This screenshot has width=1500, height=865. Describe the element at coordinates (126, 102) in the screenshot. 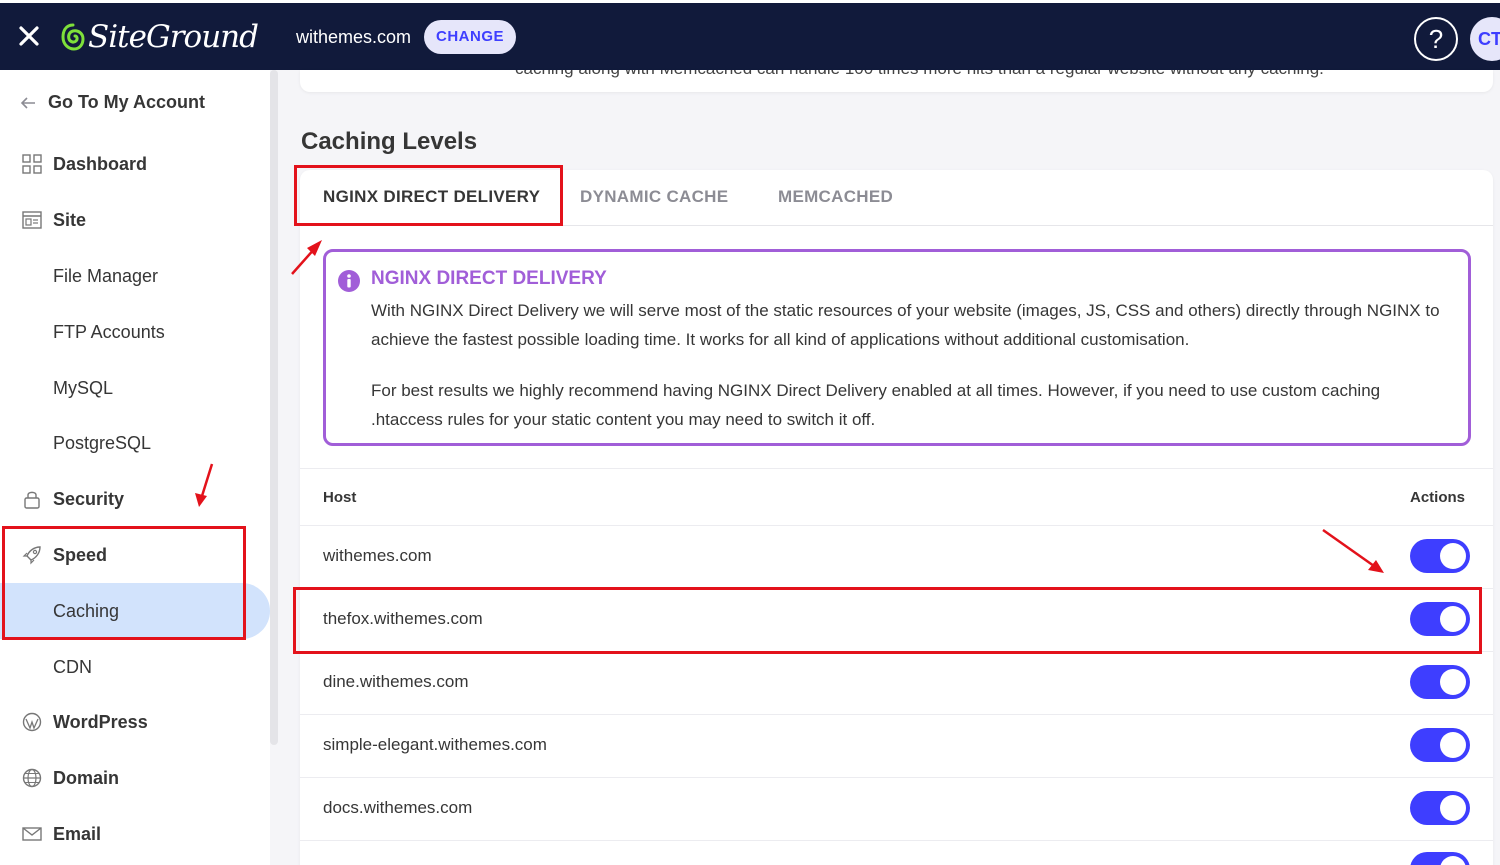

I see `go-to-account-label: Go To My Account` at that location.